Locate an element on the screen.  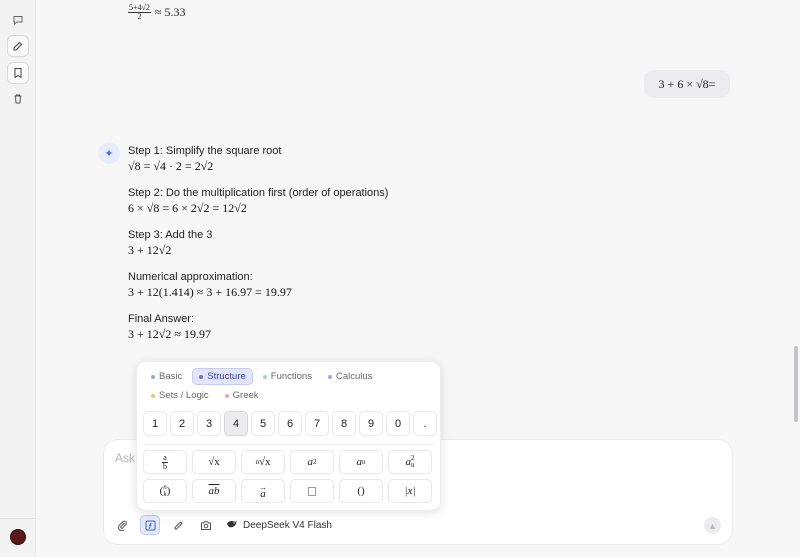
user-message-text: 3 + 6 × √8= is located at coordinates (687, 83).